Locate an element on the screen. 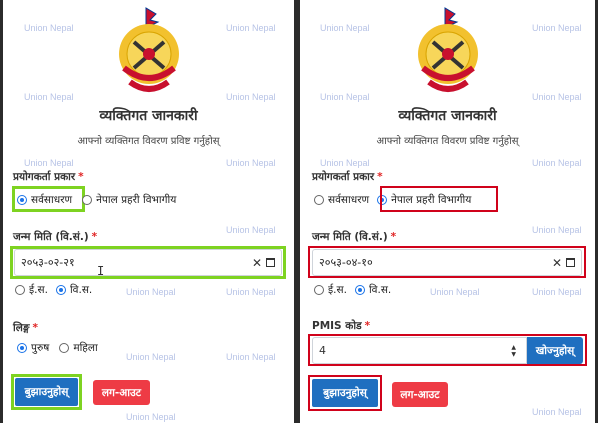  number-stepper-icon: ▲ ▼ is located at coordinates (513, 351).